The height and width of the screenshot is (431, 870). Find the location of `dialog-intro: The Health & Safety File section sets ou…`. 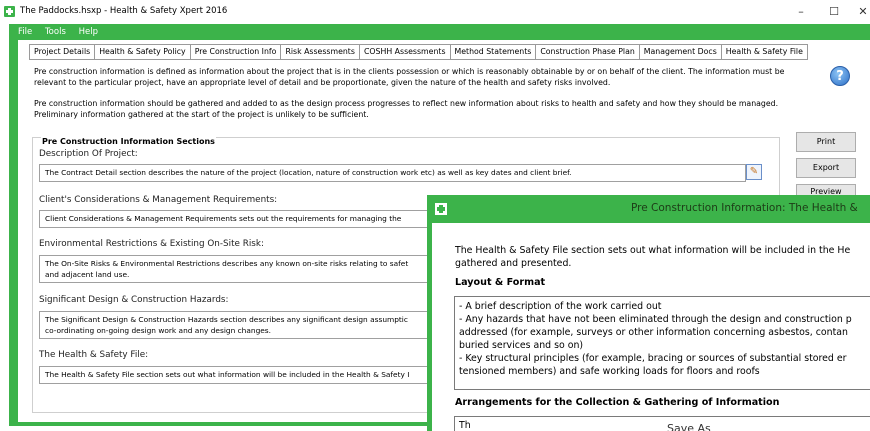

dialog-intro: The Health & Safety File section sets ou… is located at coordinates (653, 257).